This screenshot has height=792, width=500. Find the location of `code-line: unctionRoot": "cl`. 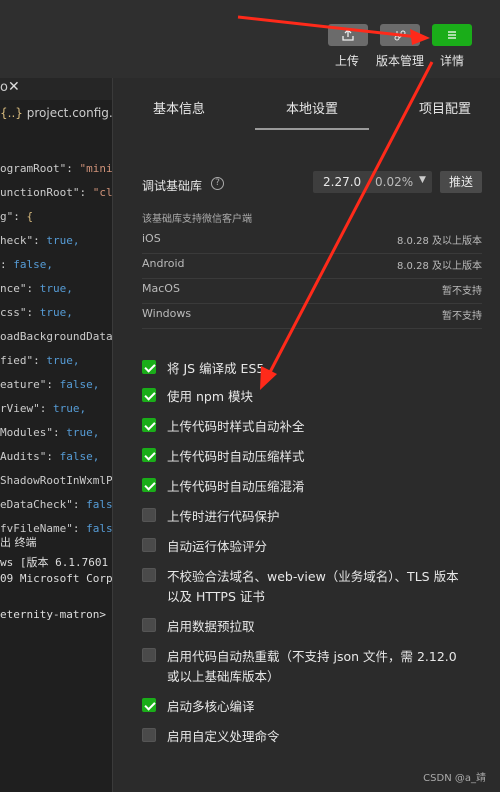

code-line: unctionRoot": "cl is located at coordinates (56, 192).